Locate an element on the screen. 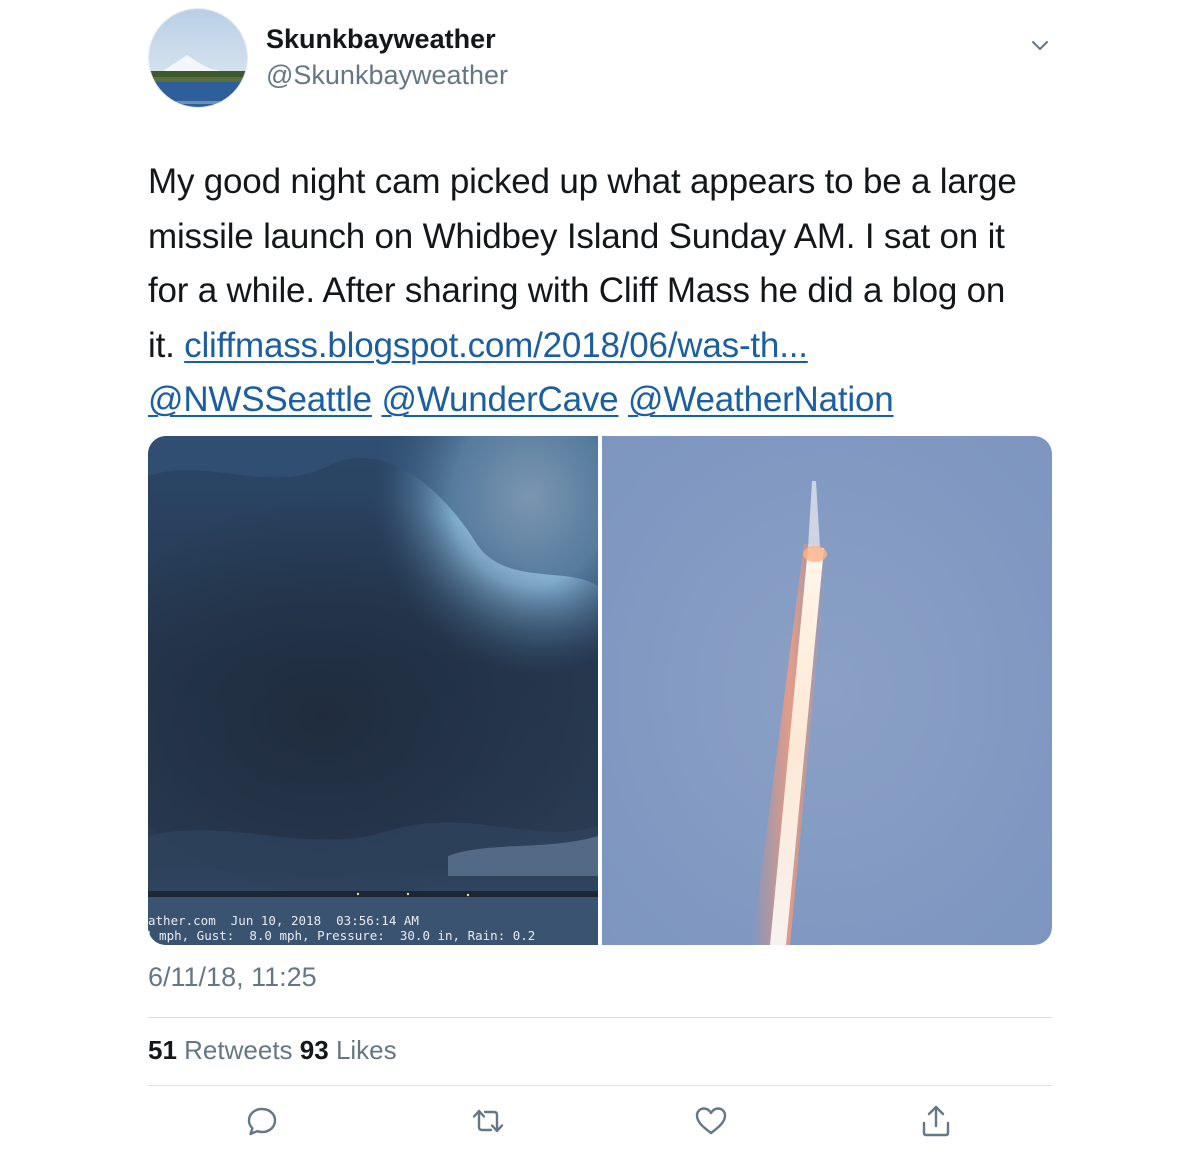 The width and height of the screenshot is (1200, 1153). retweets-stat: 51 Retweets is located at coordinates (220, 1050).